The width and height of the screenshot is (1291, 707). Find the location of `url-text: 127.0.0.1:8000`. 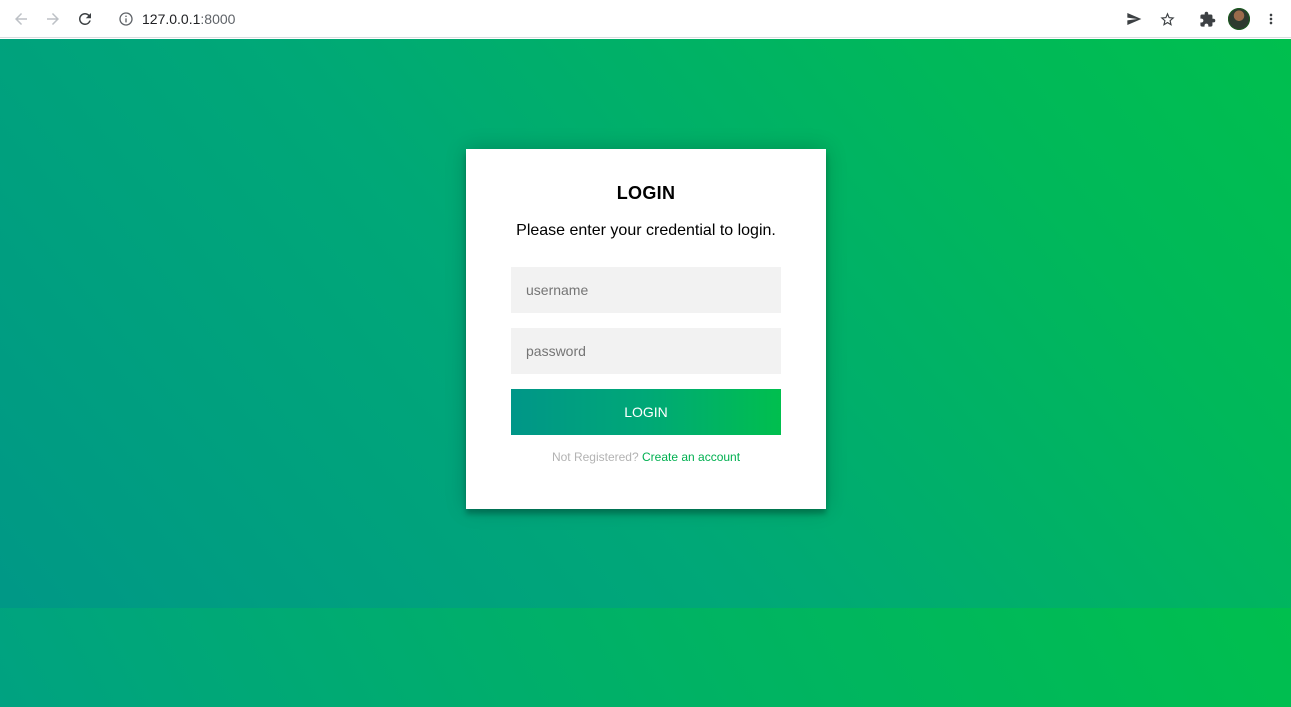

url-text: 127.0.0.1:8000 is located at coordinates (188, 19).